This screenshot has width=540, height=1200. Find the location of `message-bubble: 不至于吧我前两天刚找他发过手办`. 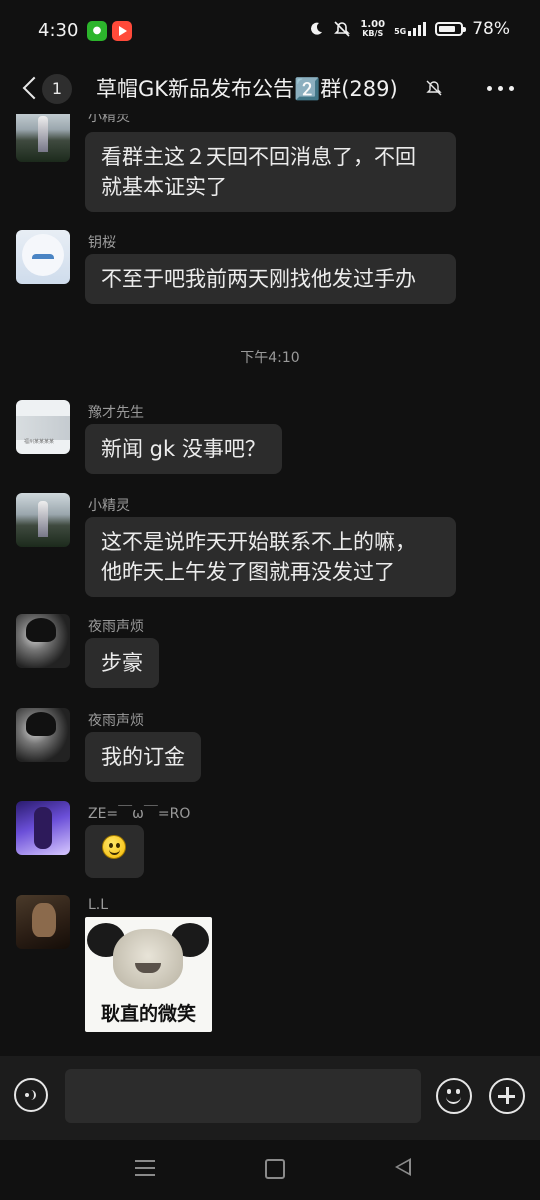

message-bubble: 不至于吧我前两天刚找他发过手办 is located at coordinates (270, 279).